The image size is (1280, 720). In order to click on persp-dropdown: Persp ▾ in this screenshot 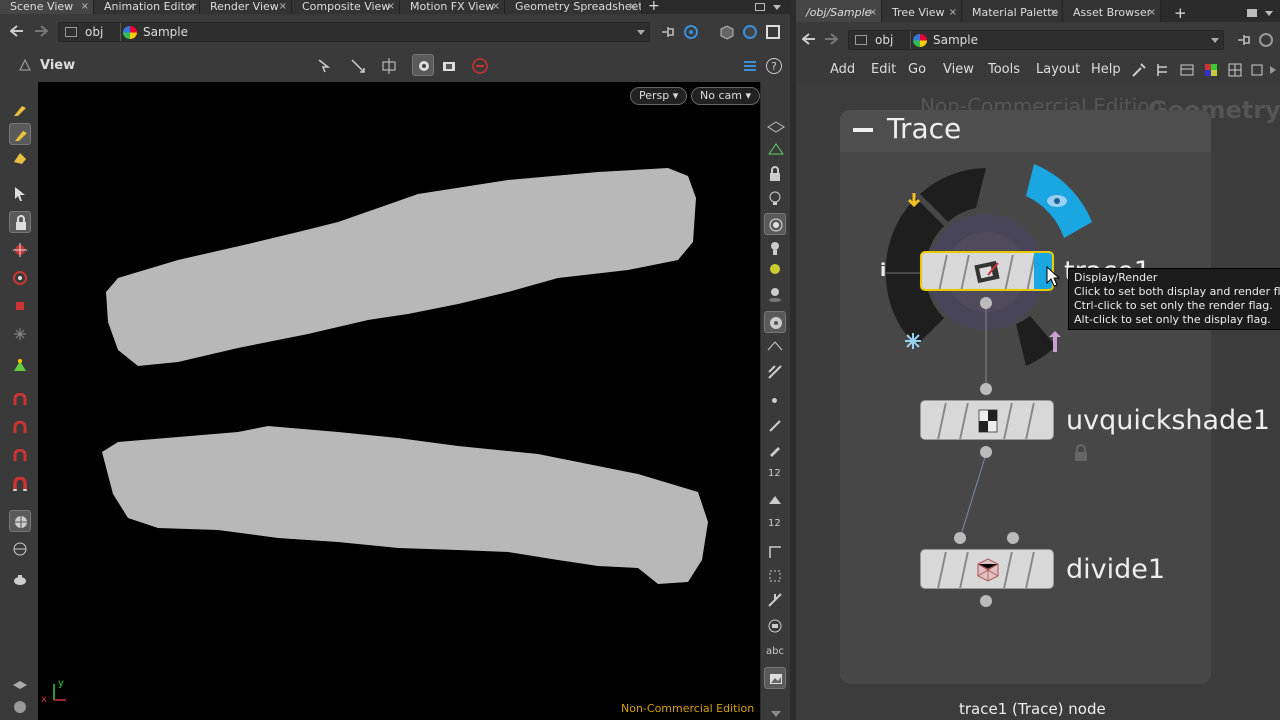, I will do `click(659, 96)`.